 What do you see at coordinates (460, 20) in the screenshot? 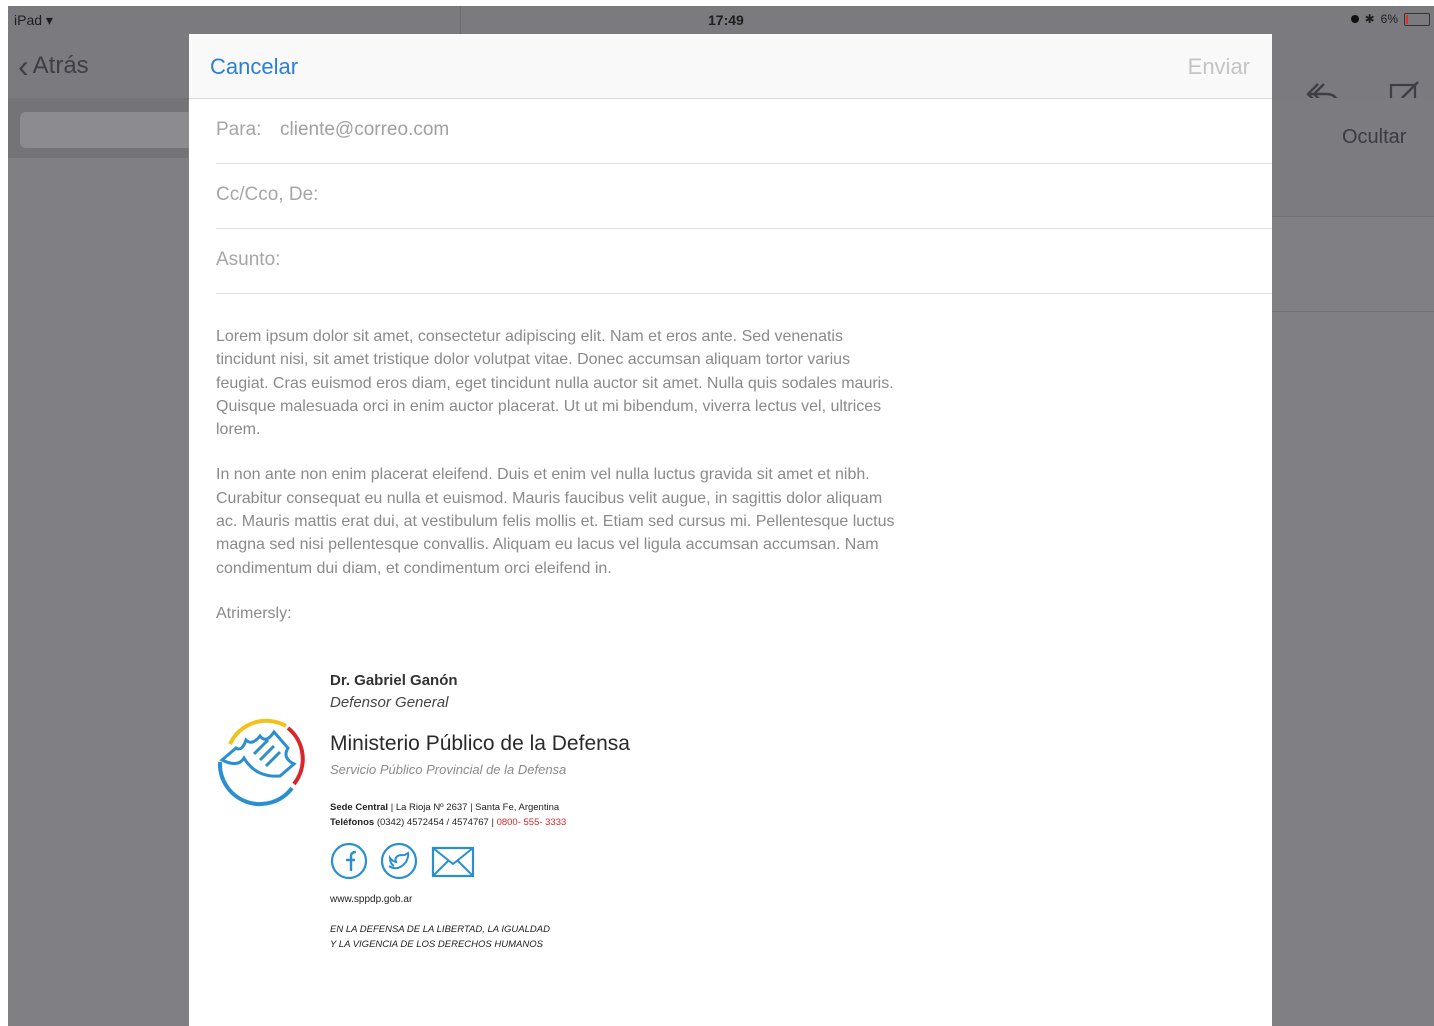
I see `split-divider` at bounding box center [460, 20].